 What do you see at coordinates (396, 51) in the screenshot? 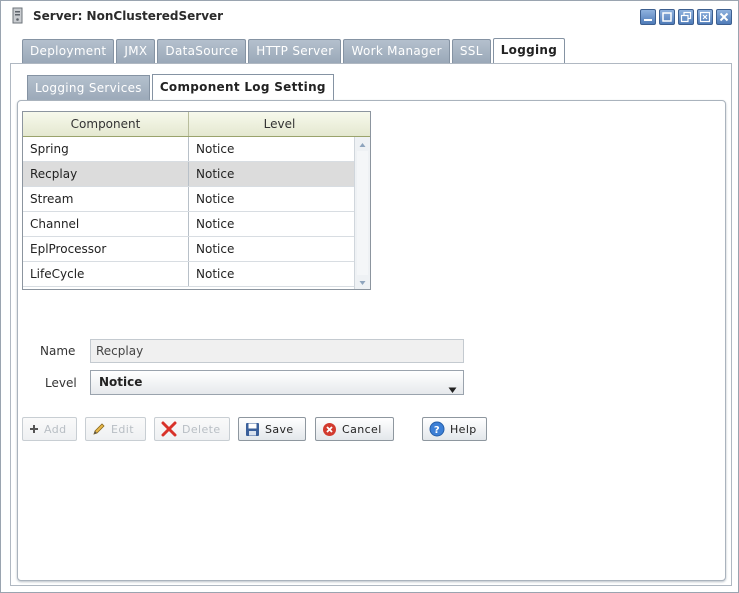
I see `tab-work-manager: Work Manager` at bounding box center [396, 51].